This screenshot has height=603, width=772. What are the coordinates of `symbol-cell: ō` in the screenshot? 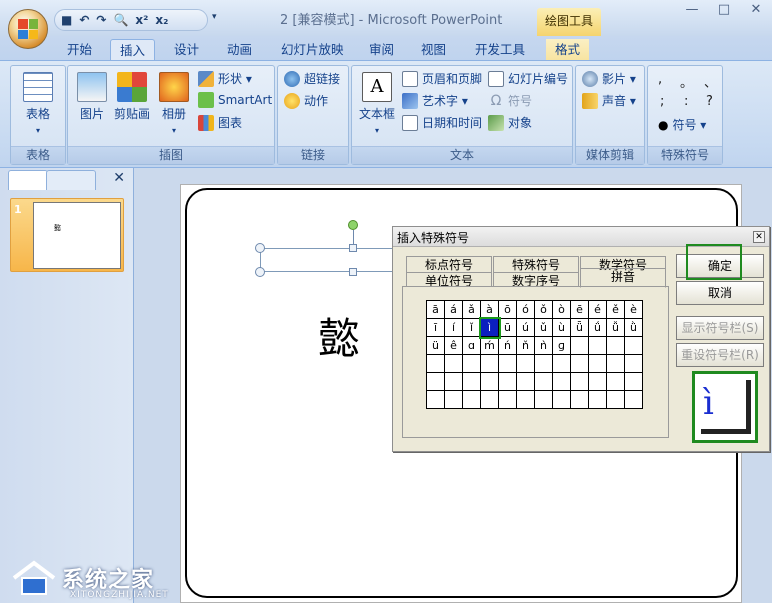 It's located at (507, 309).